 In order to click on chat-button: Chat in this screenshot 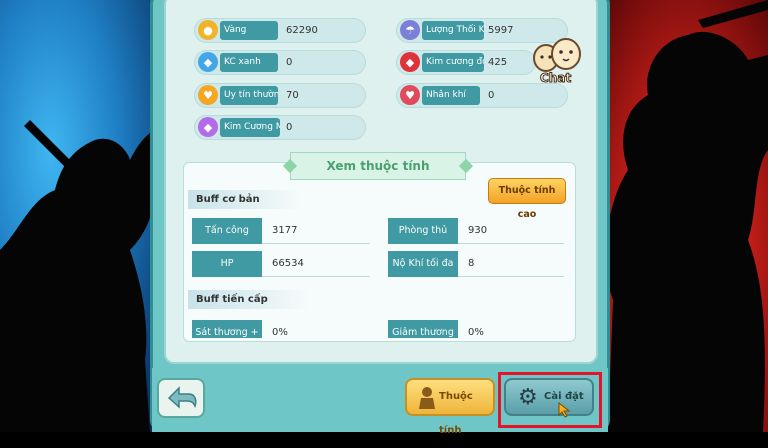, I will do `click(558, 63)`.